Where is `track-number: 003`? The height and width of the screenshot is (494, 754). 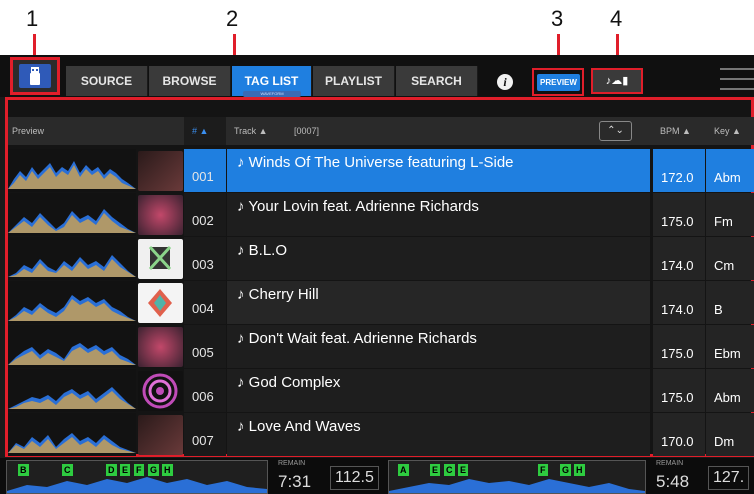 track-number: 003 is located at coordinates (205, 258).